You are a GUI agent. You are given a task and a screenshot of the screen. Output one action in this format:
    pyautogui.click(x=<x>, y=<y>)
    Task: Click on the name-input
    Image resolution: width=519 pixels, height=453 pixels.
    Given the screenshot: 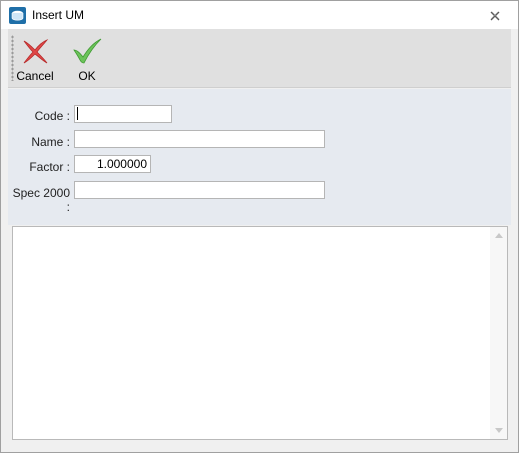 What is the action you would take?
    pyautogui.click(x=199, y=139)
    